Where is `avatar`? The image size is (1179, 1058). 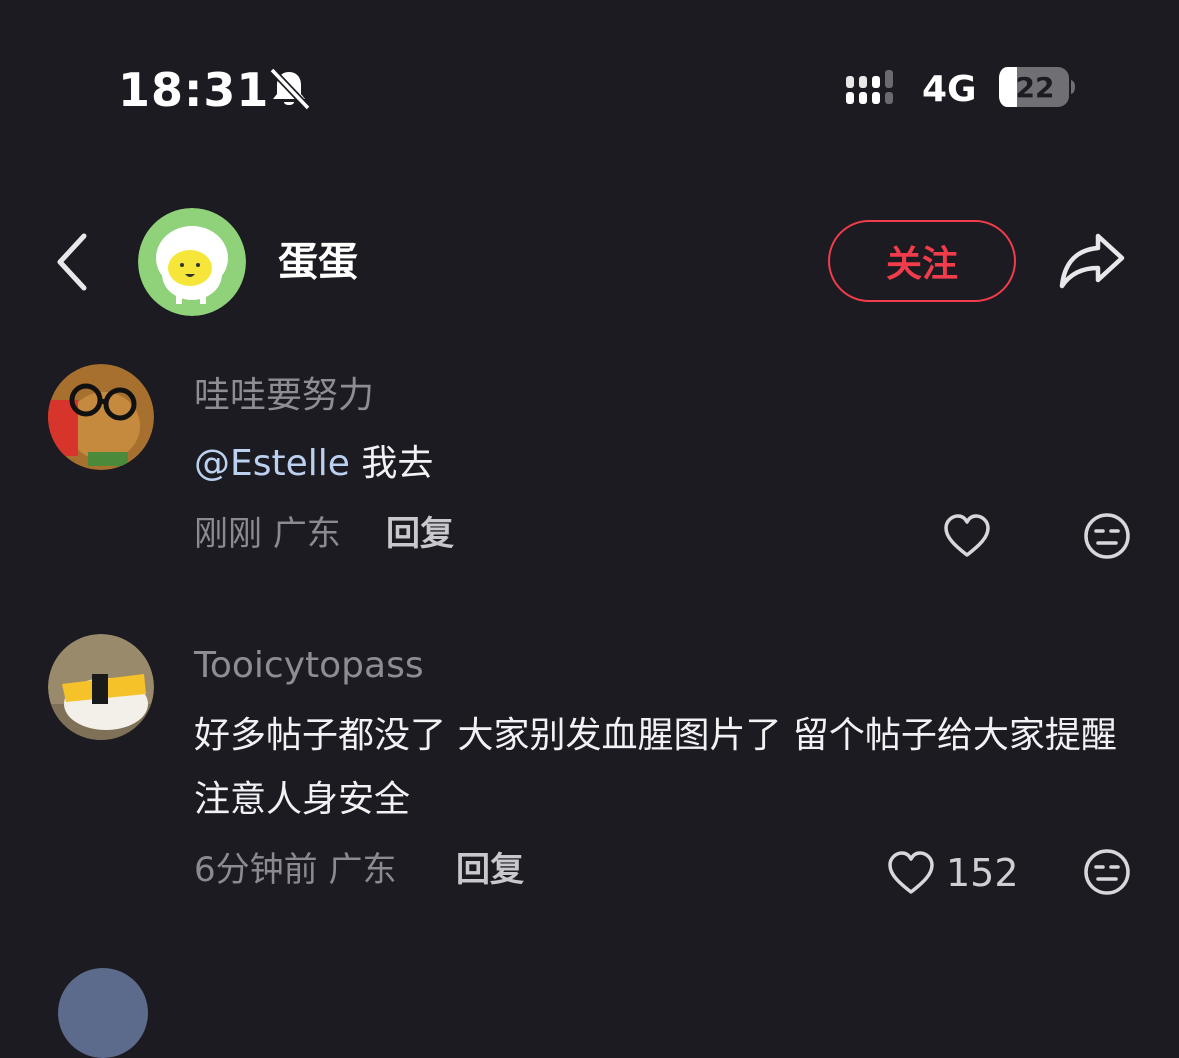 avatar is located at coordinates (192, 262).